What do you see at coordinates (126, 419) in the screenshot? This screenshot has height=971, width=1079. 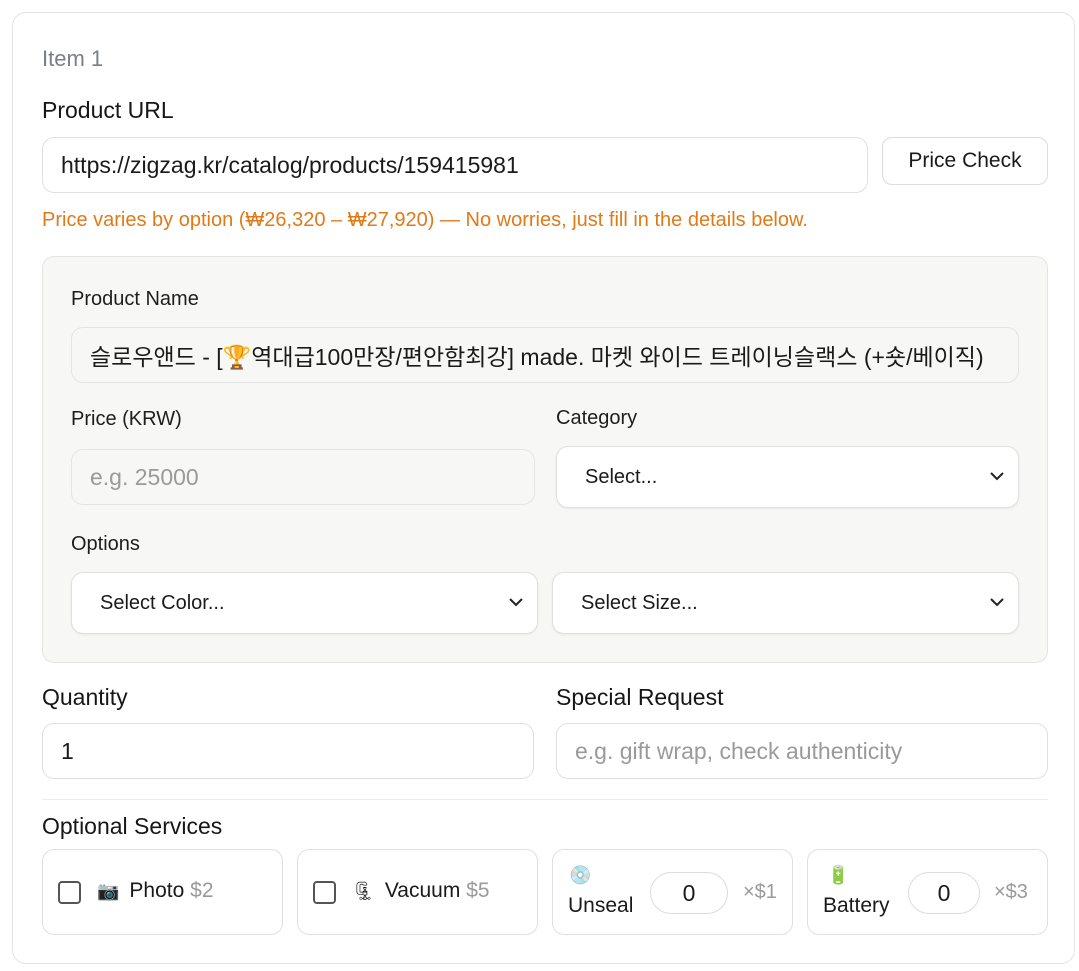 I see `price-label: Price (KRW)` at bounding box center [126, 419].